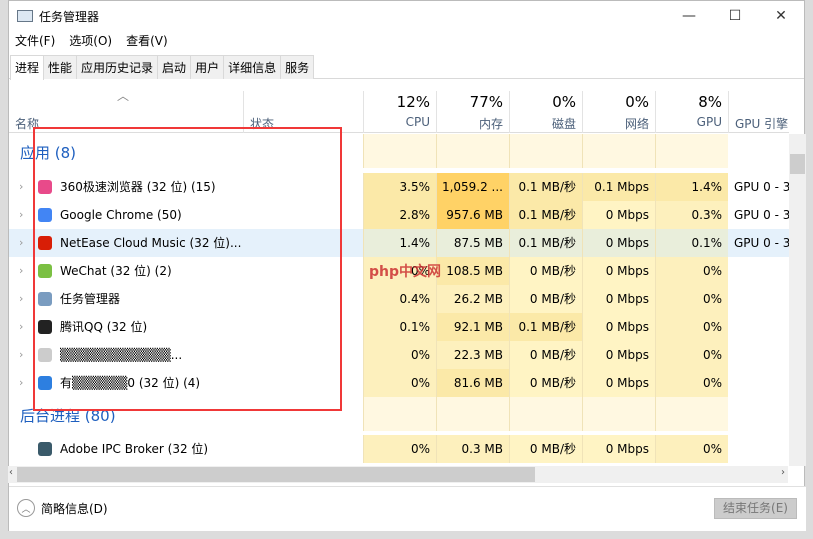 The width and height of the screenshot is (813, 539). I want to click on menu-options: 选项(O), so click(90, 40).